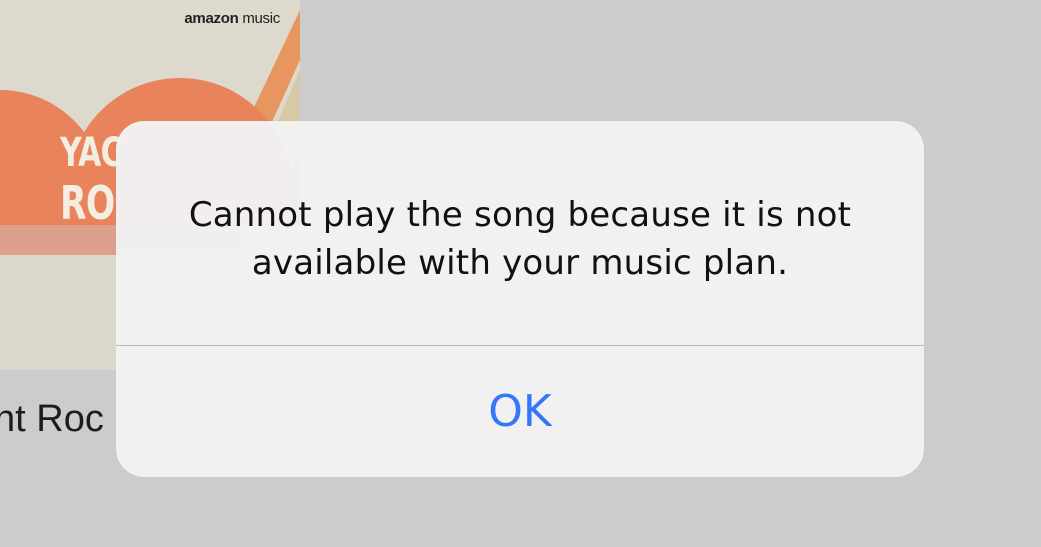  Describe the element at coordinates (232, 18) in the screenshot. I see `amazon-music-logo: amazon music` at that location.